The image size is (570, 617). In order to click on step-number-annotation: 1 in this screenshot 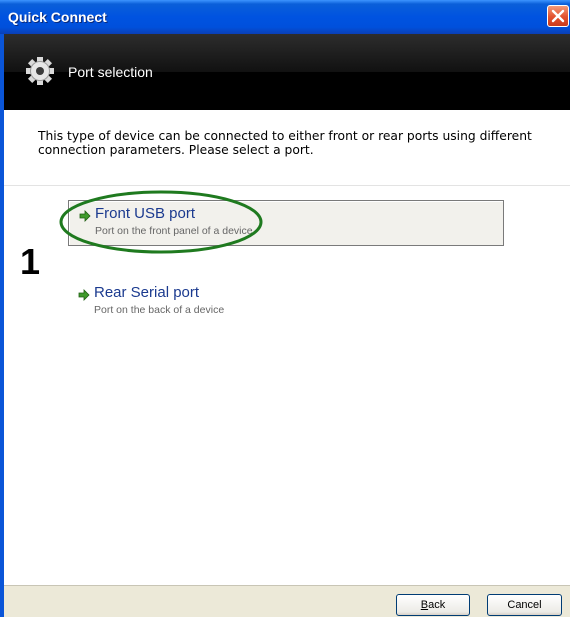, I will do `click(30, 261)`.